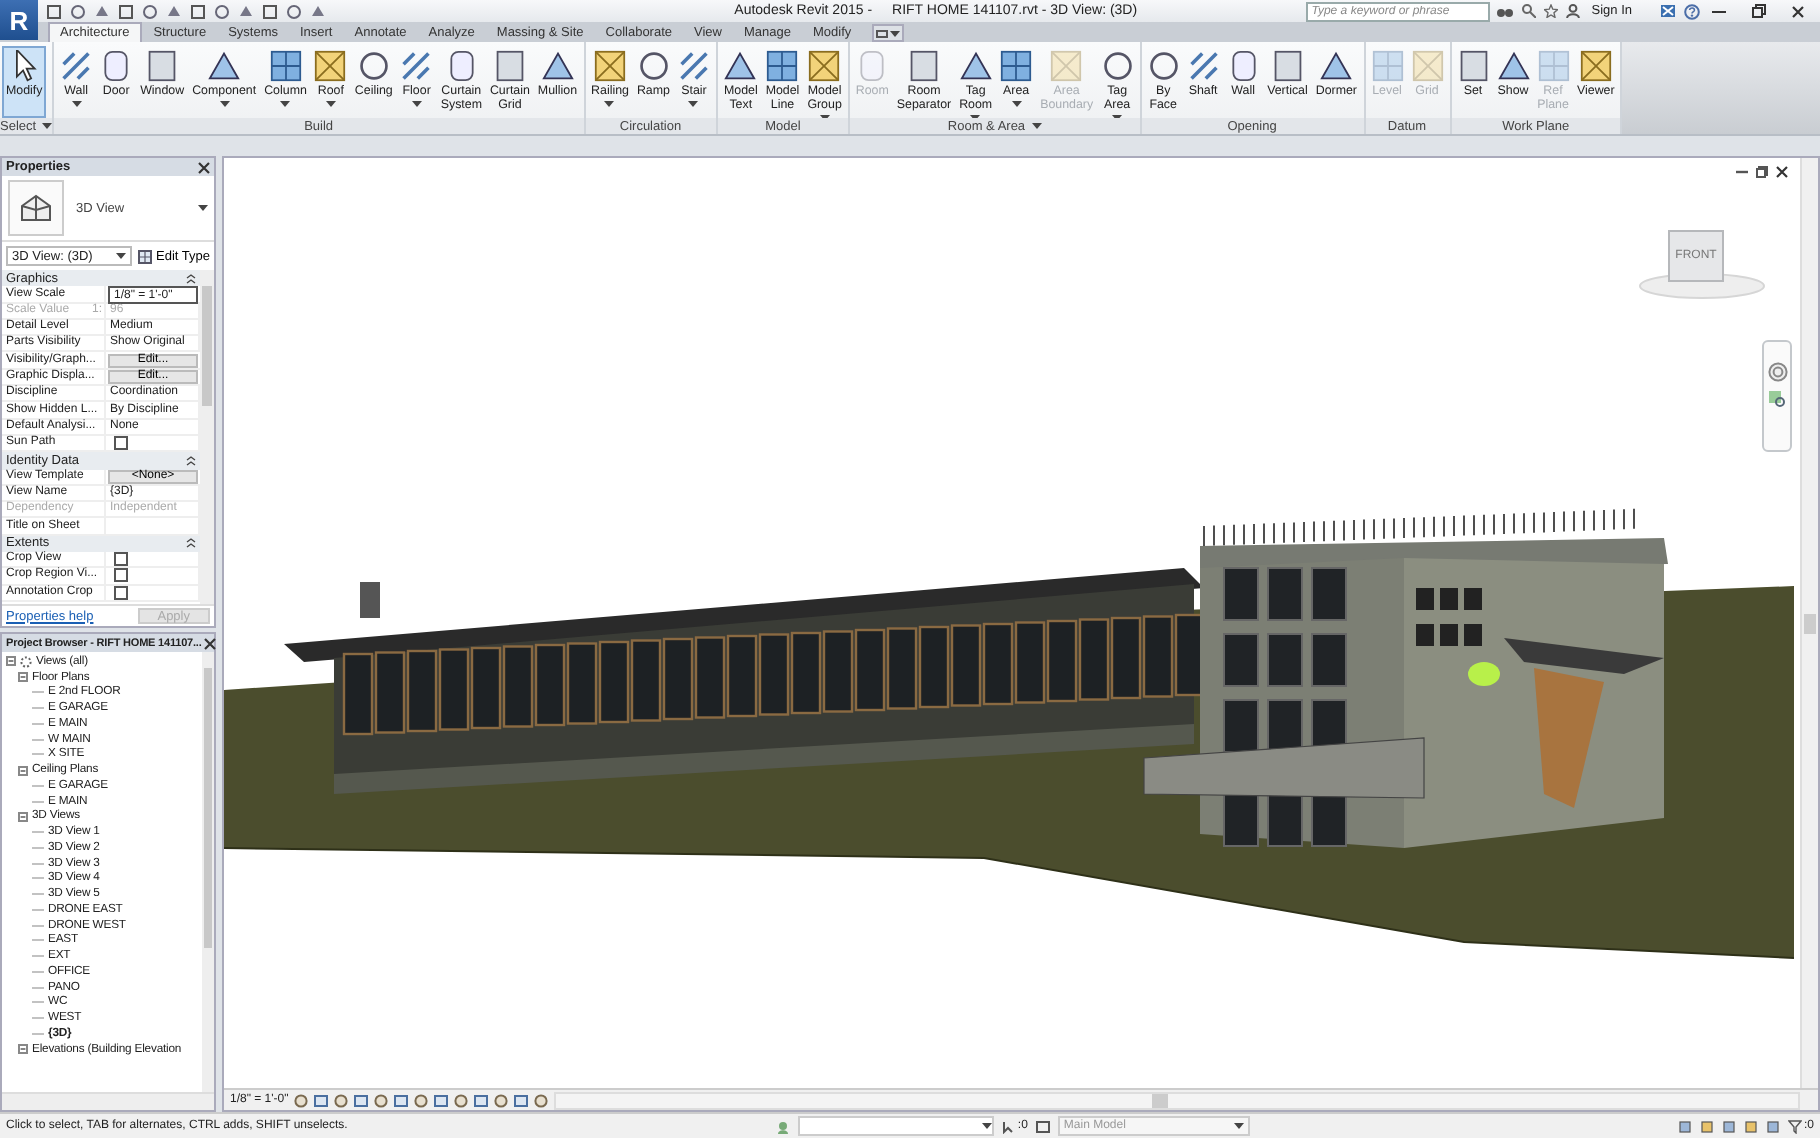 Image resolution: width=1820 pixels, height=1138 pixels. I want to click on help-icon, so click(1692, 11).